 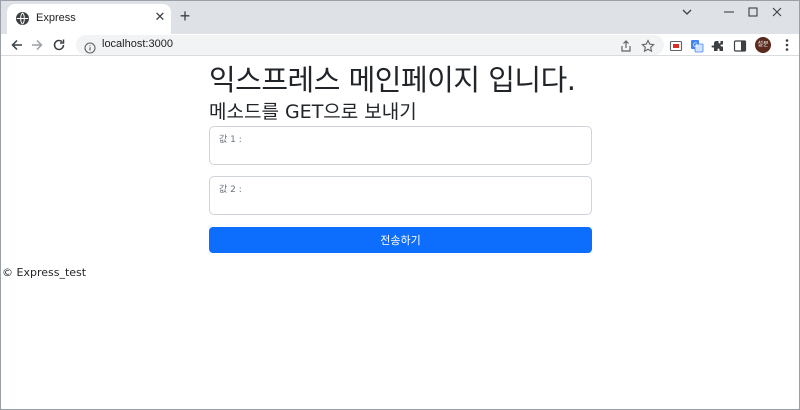 I want to click on browser-tab: Express ✕, so click(x=89, y=19).